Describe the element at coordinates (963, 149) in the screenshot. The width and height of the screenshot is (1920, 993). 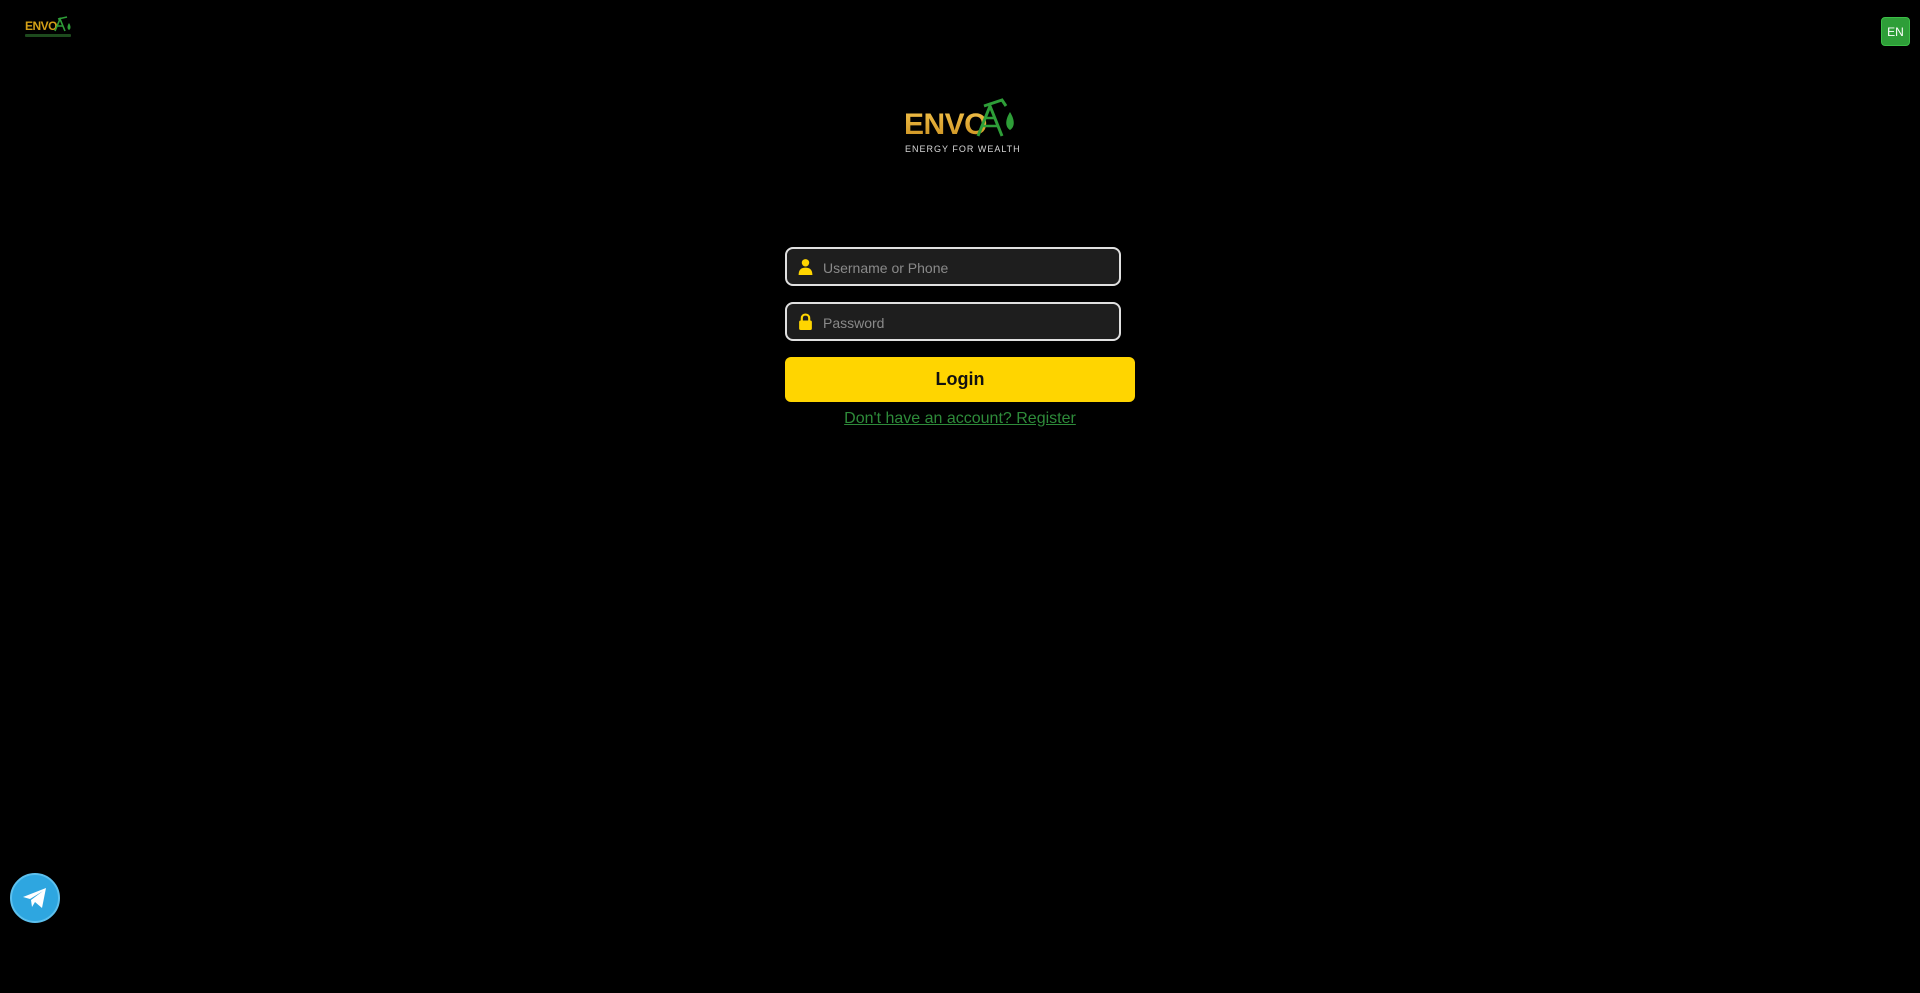
I see `brand-slogan: ENERGY FOR WEALTH` at that location.